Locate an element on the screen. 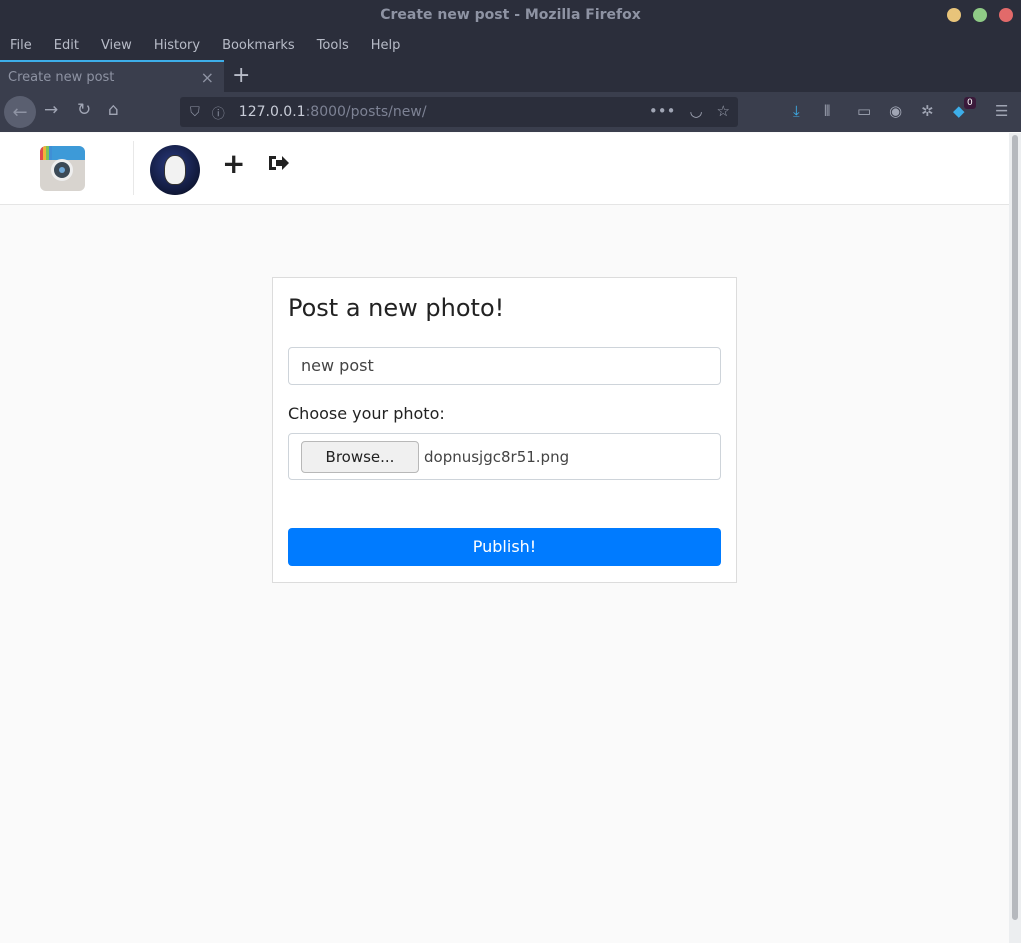  caption-input: new post is located at coordinates (504, 366).